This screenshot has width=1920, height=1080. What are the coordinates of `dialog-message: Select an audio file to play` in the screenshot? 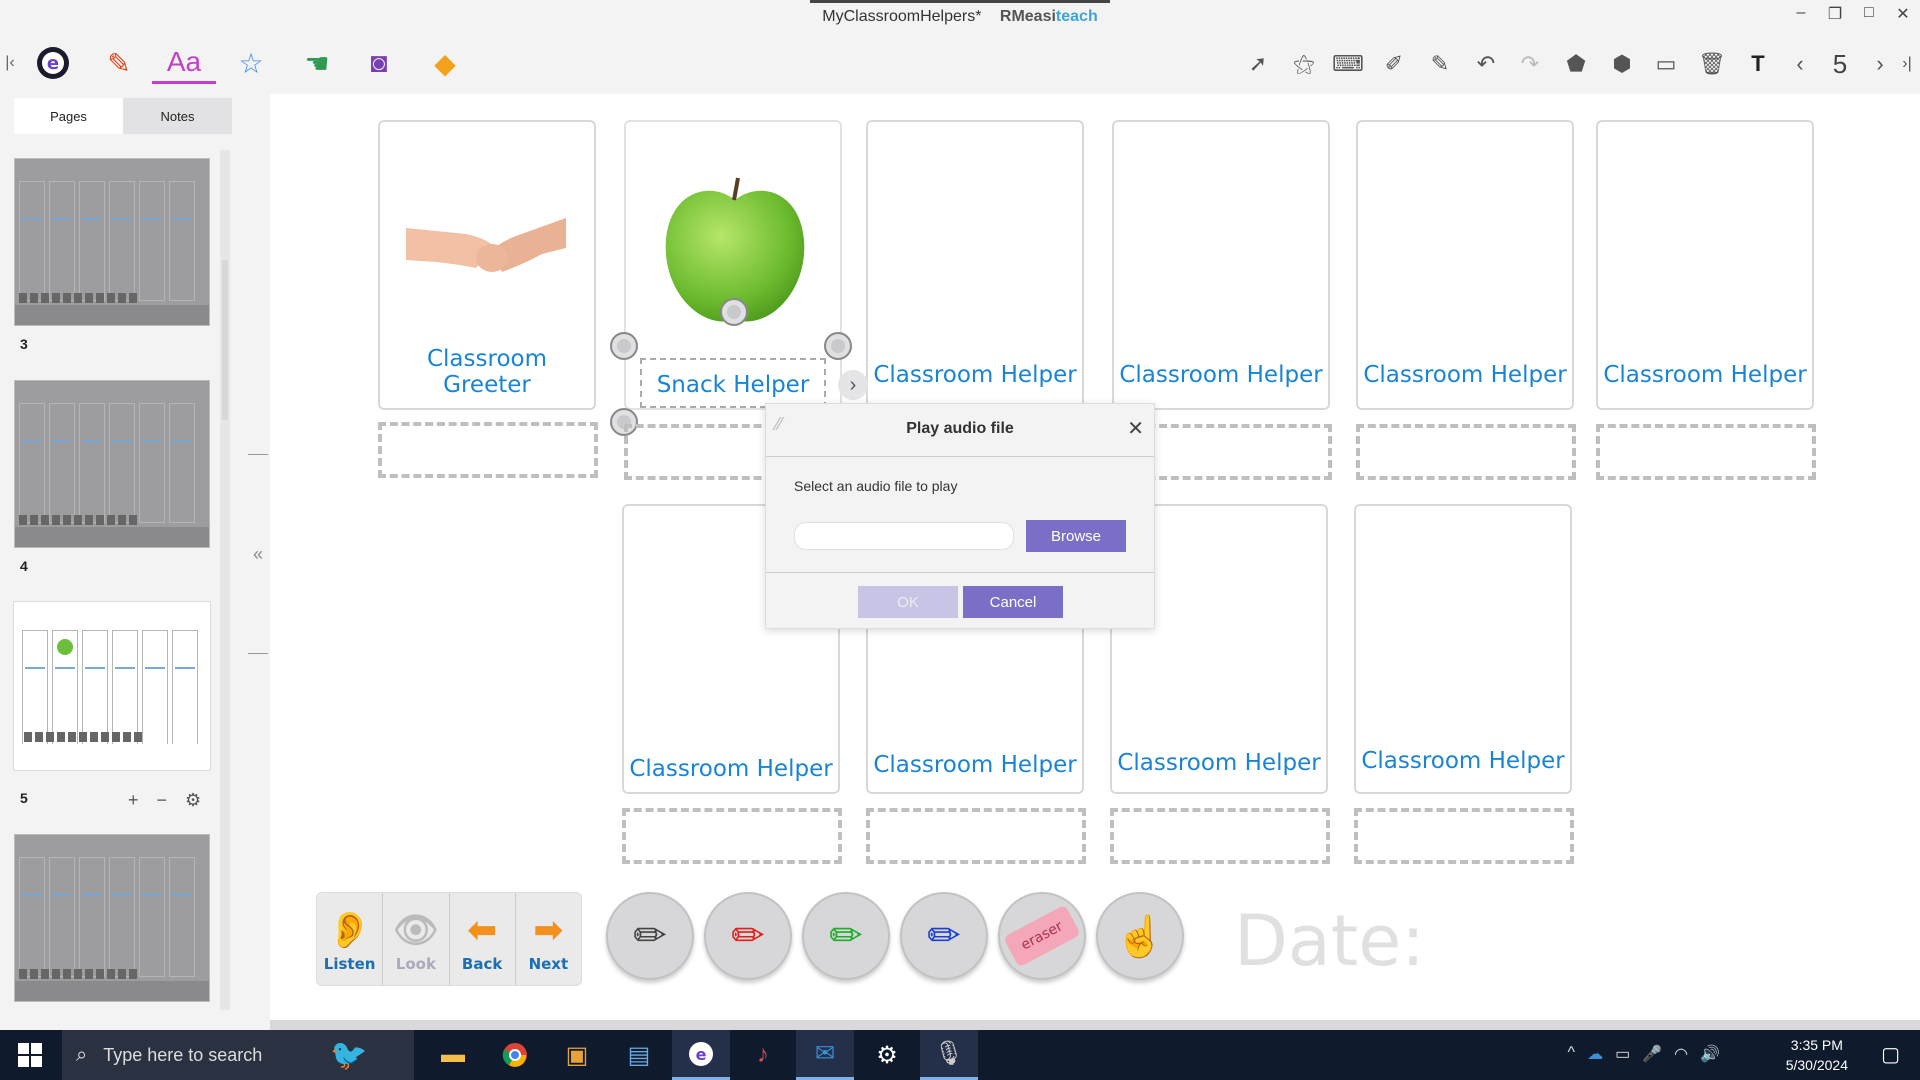 It's located at (876, 486).